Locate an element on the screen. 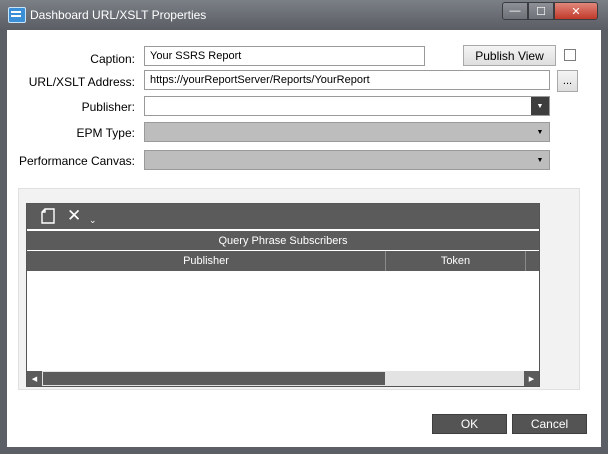  maximize-button: ☐ is located at coordinates (541, 11).